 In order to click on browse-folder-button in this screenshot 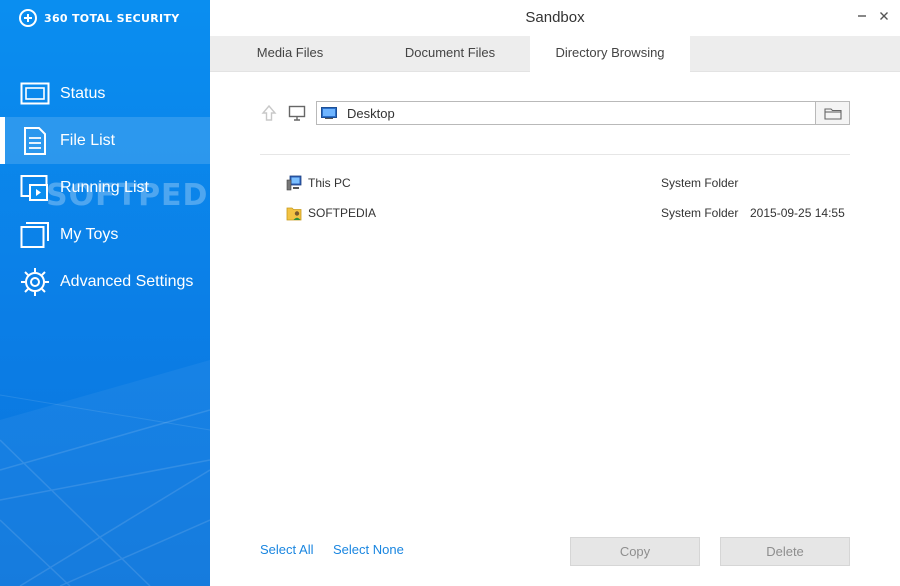, I will do `click(832, 113)`.